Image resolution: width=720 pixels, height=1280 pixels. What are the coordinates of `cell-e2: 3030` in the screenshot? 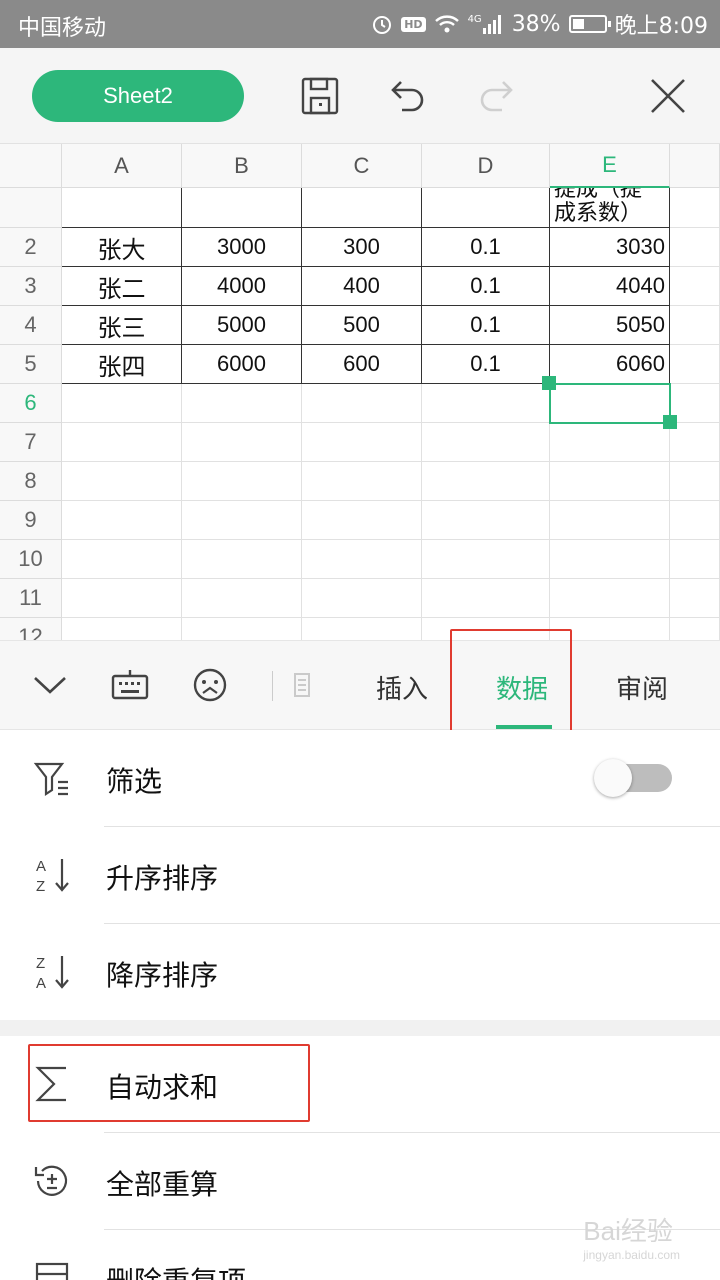 It's located at (610, 247).